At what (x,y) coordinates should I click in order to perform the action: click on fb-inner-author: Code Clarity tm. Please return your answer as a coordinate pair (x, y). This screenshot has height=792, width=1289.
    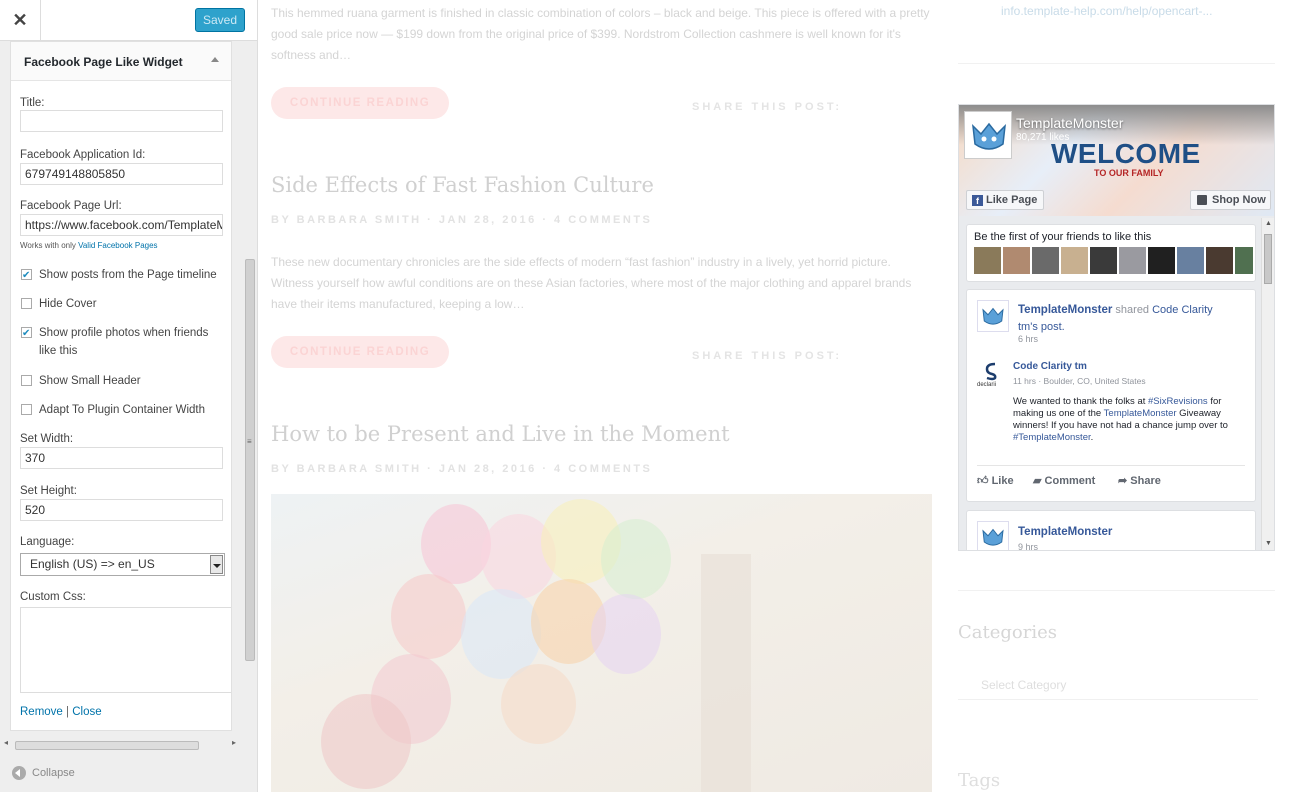
    Looking at the image, I should click on (1050, 366).